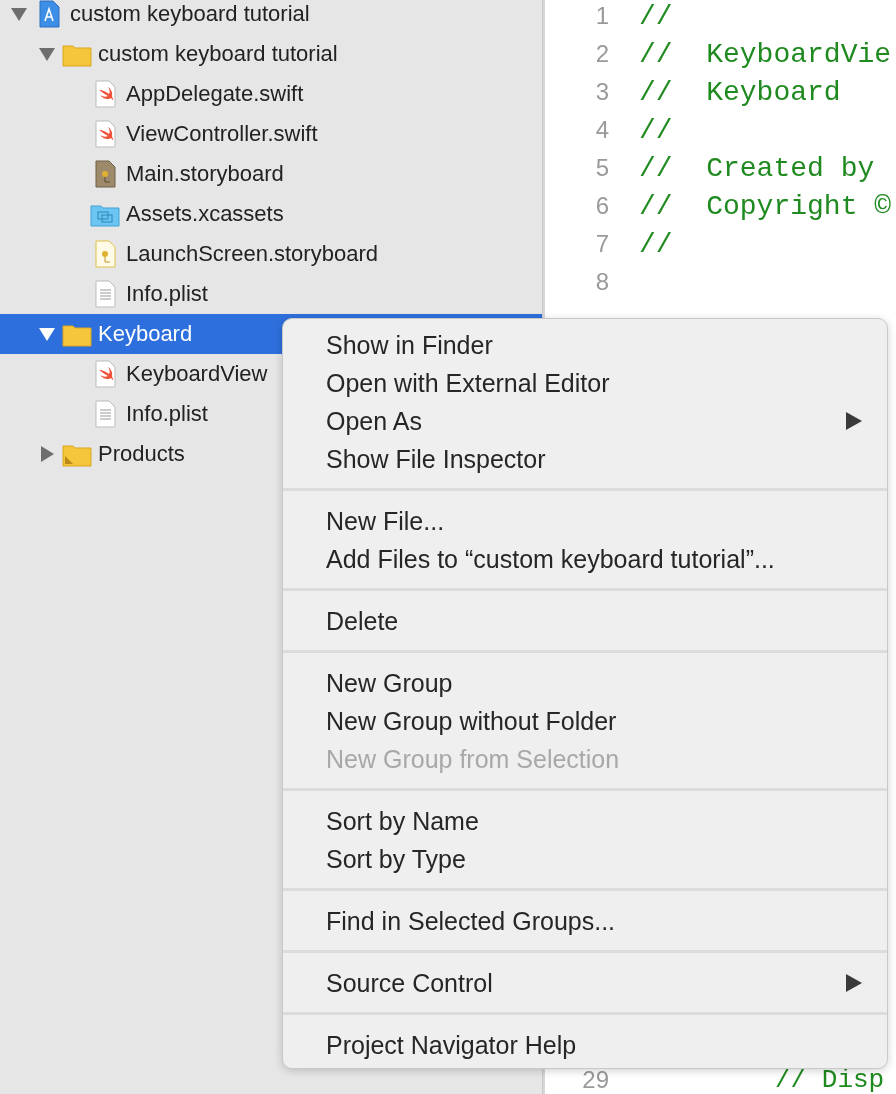 The width and height of the screenshot is (896, 1094). I want to click on code-comment: // Created by, so click(757, 168).